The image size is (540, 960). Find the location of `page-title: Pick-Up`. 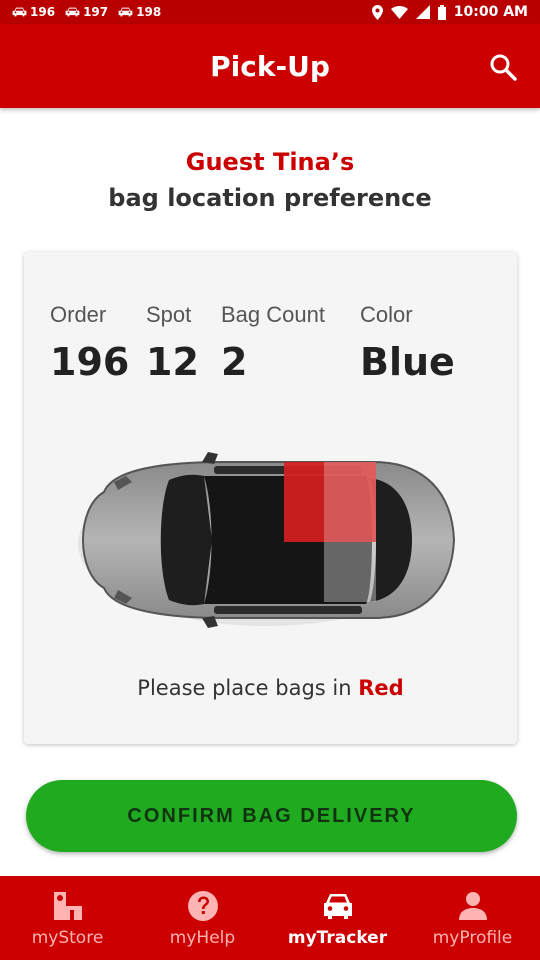

page-title: Pick-Up is located at coordinates (270, 66).